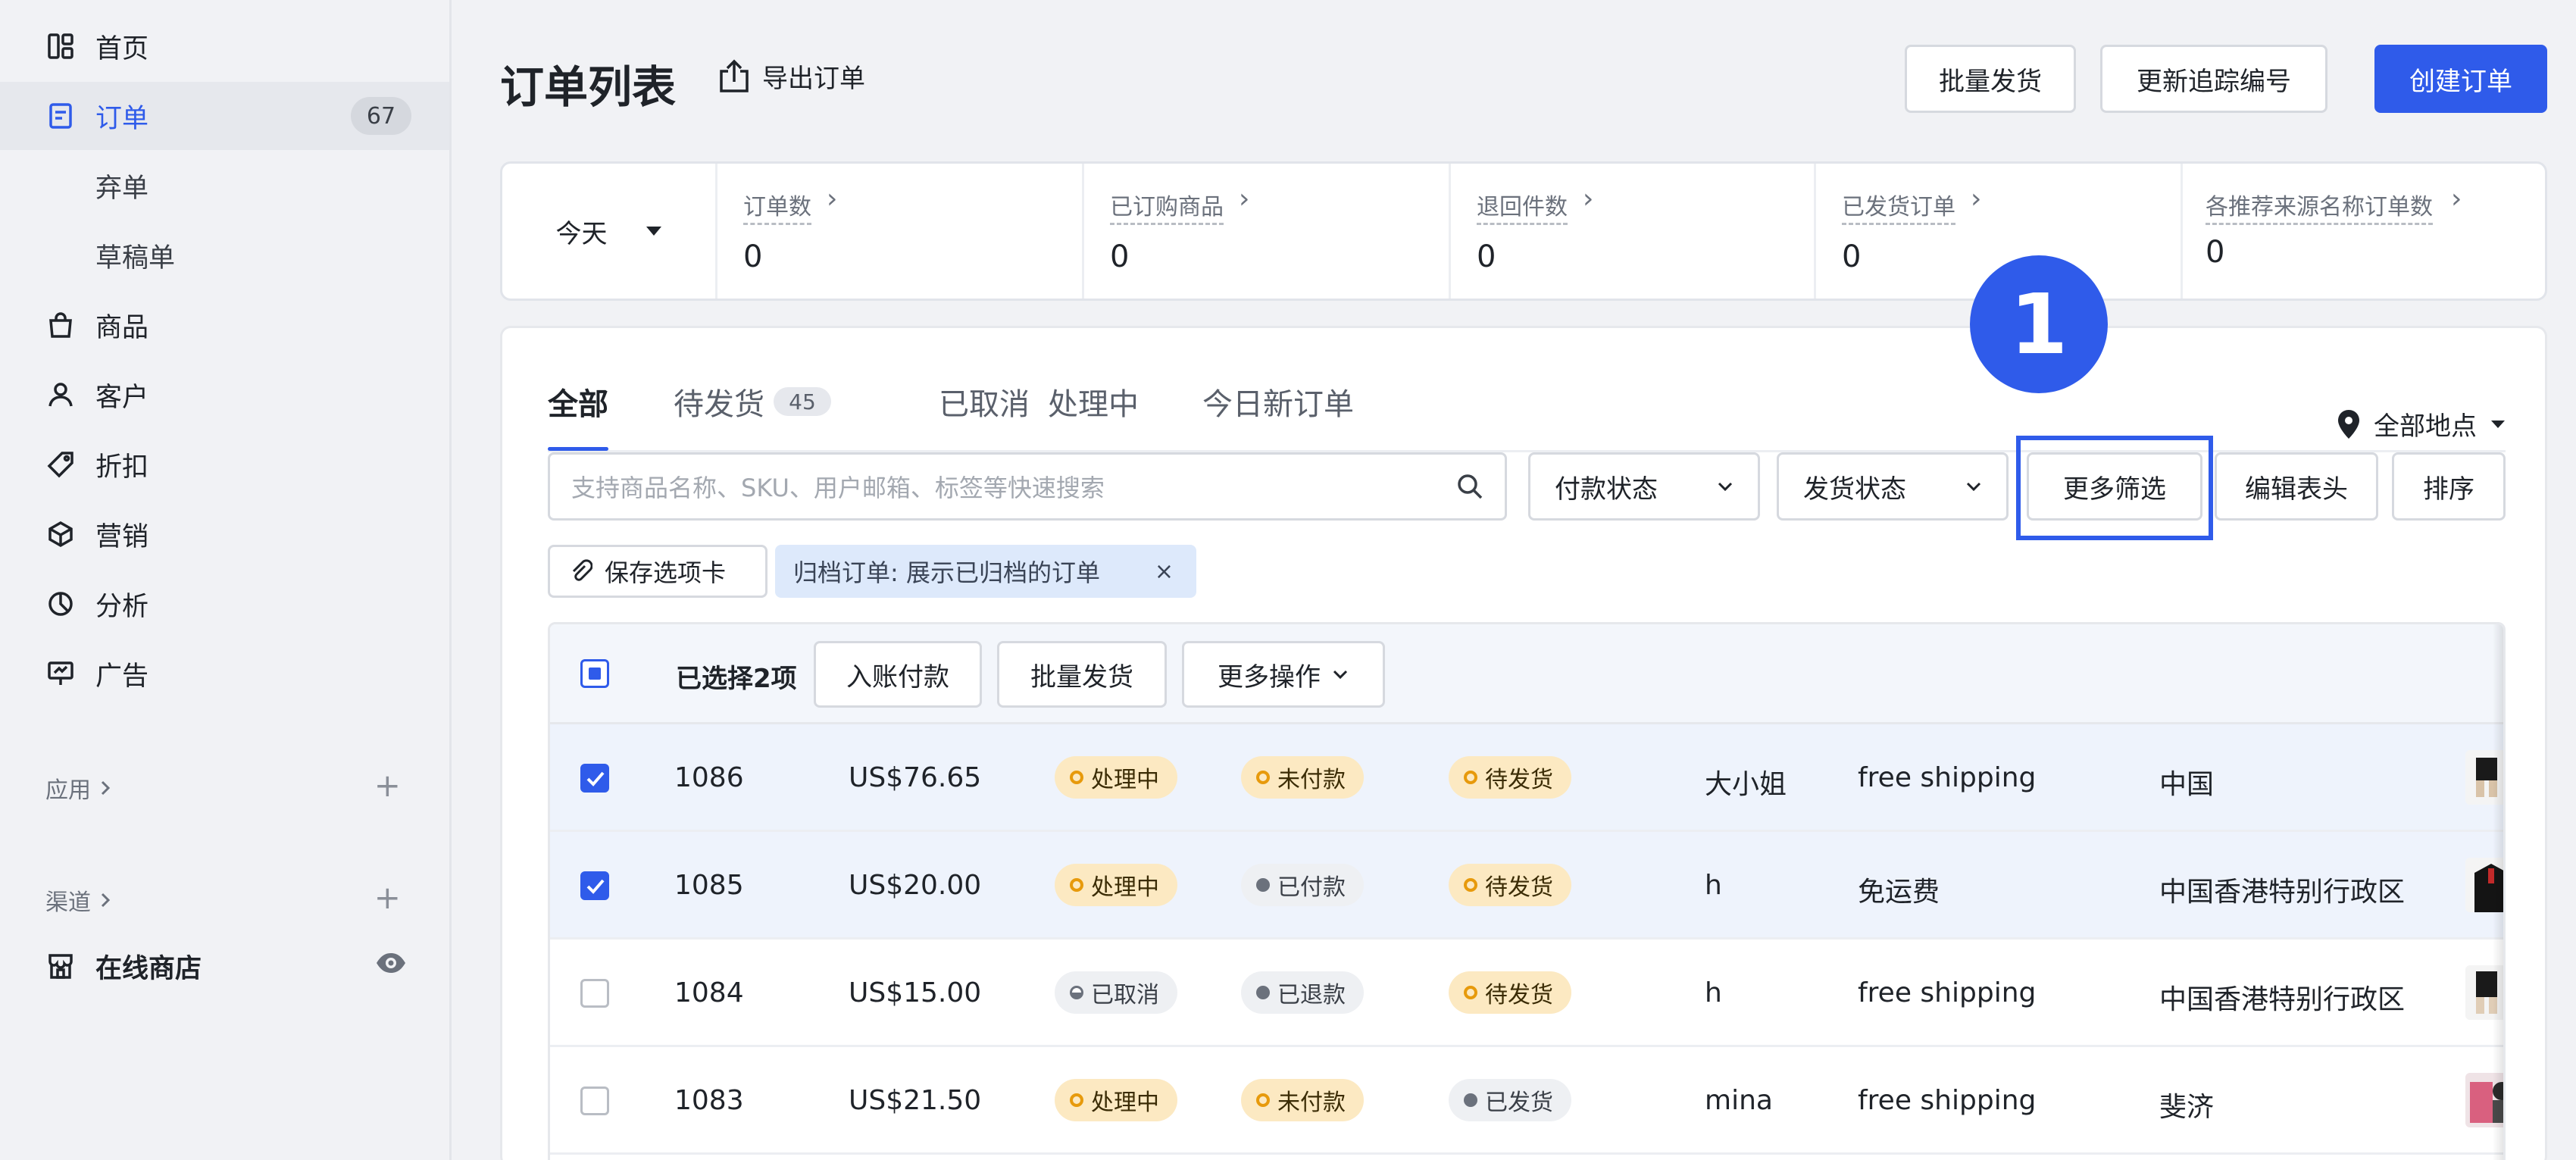  I want to click on tab-cancelled: 已取消, so click(985, 402).